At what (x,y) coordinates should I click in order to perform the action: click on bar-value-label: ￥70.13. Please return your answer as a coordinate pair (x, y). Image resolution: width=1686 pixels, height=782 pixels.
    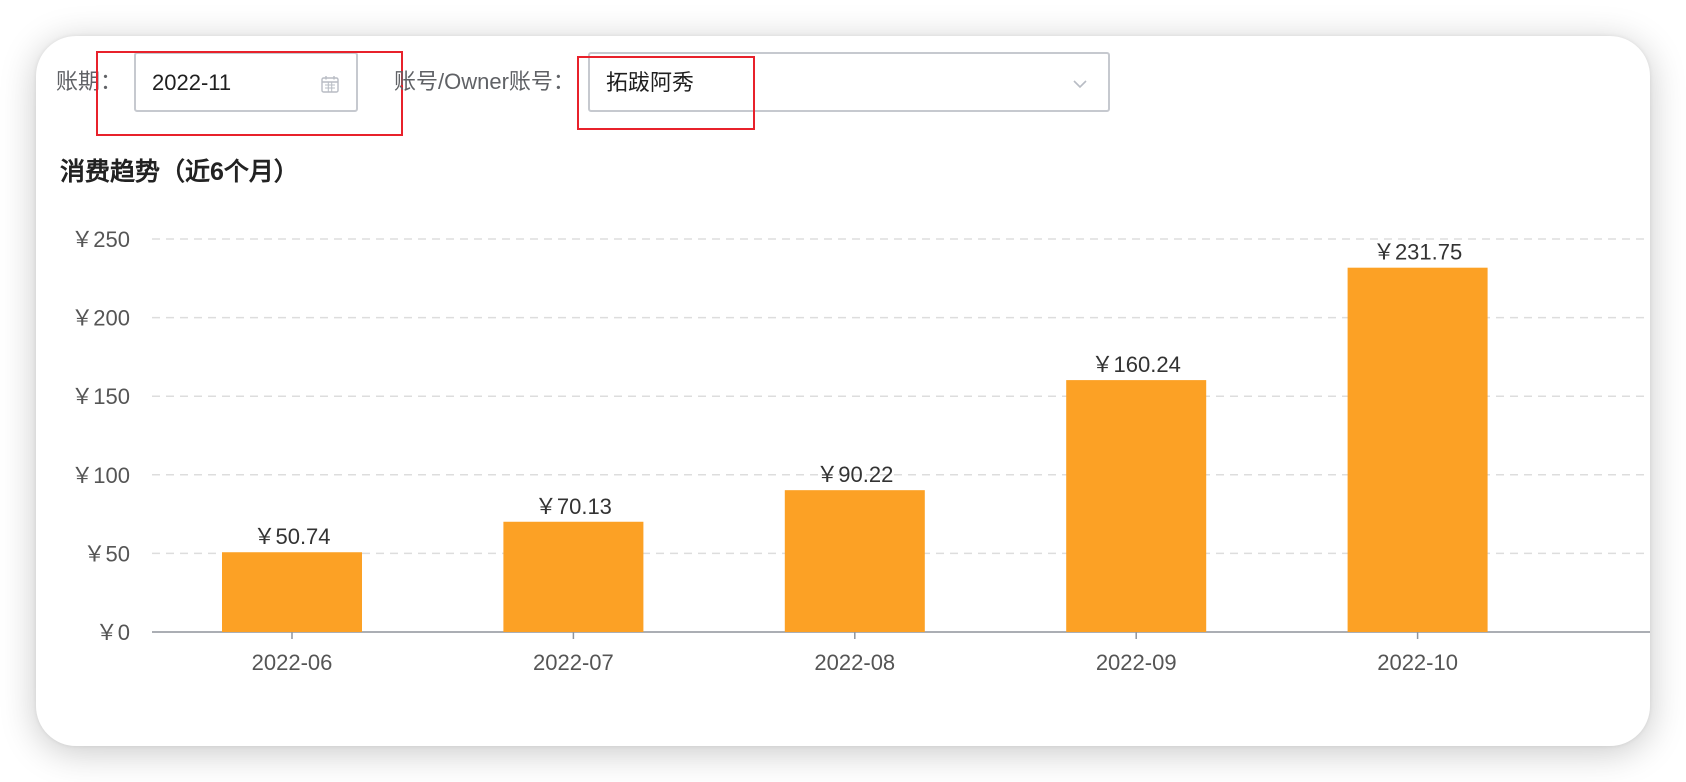
    Looking at the image, I should click on (573, 506).